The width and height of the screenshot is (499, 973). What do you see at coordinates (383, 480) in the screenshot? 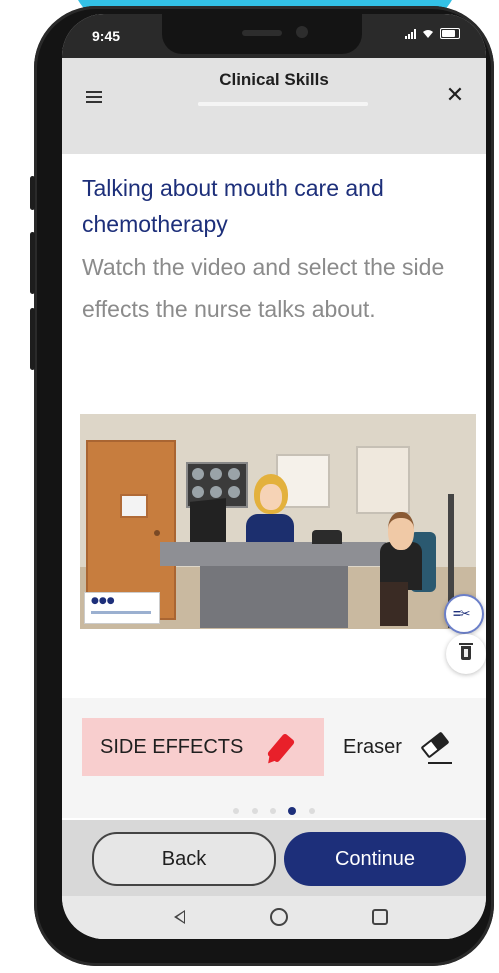
I see `video-scene-anatomy-poster` at bounding box center [383, 480].